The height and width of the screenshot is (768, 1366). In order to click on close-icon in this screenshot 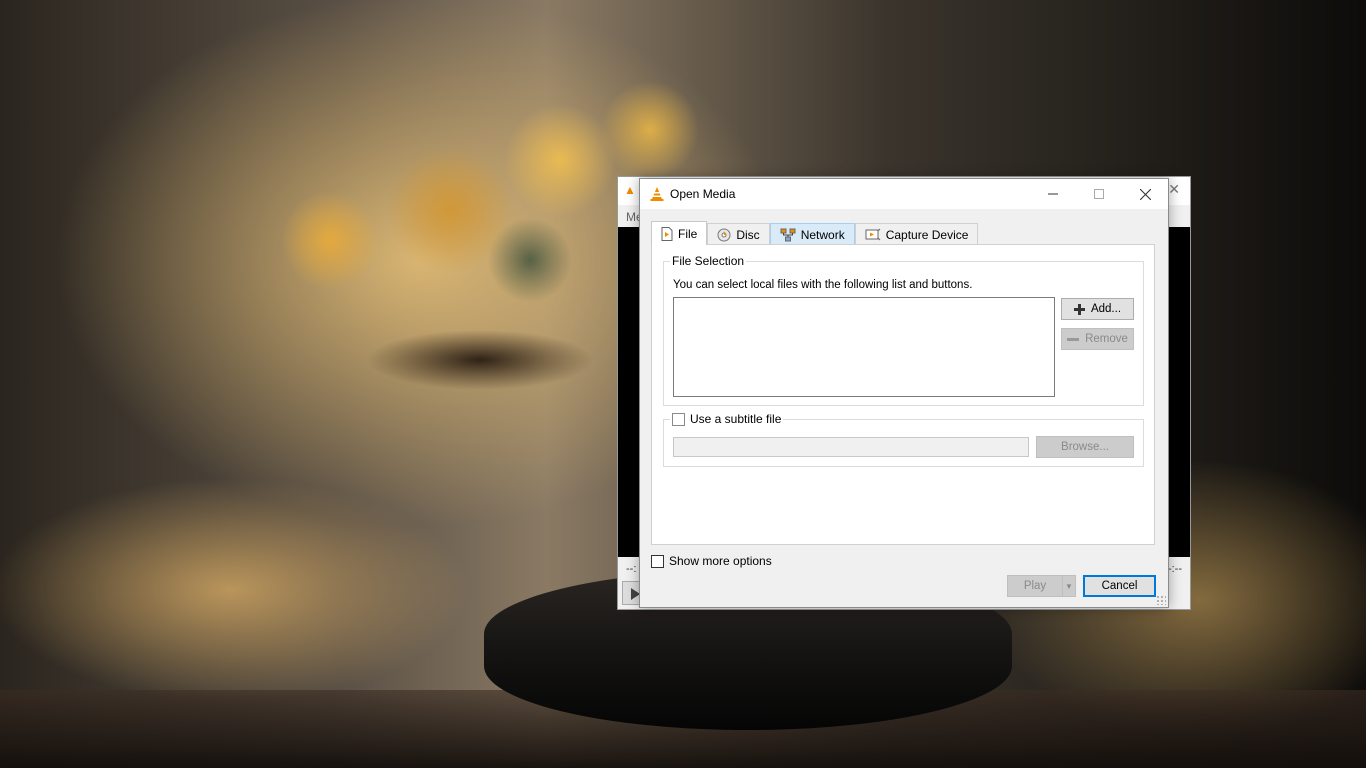, I will do `click(1145, 194)`.